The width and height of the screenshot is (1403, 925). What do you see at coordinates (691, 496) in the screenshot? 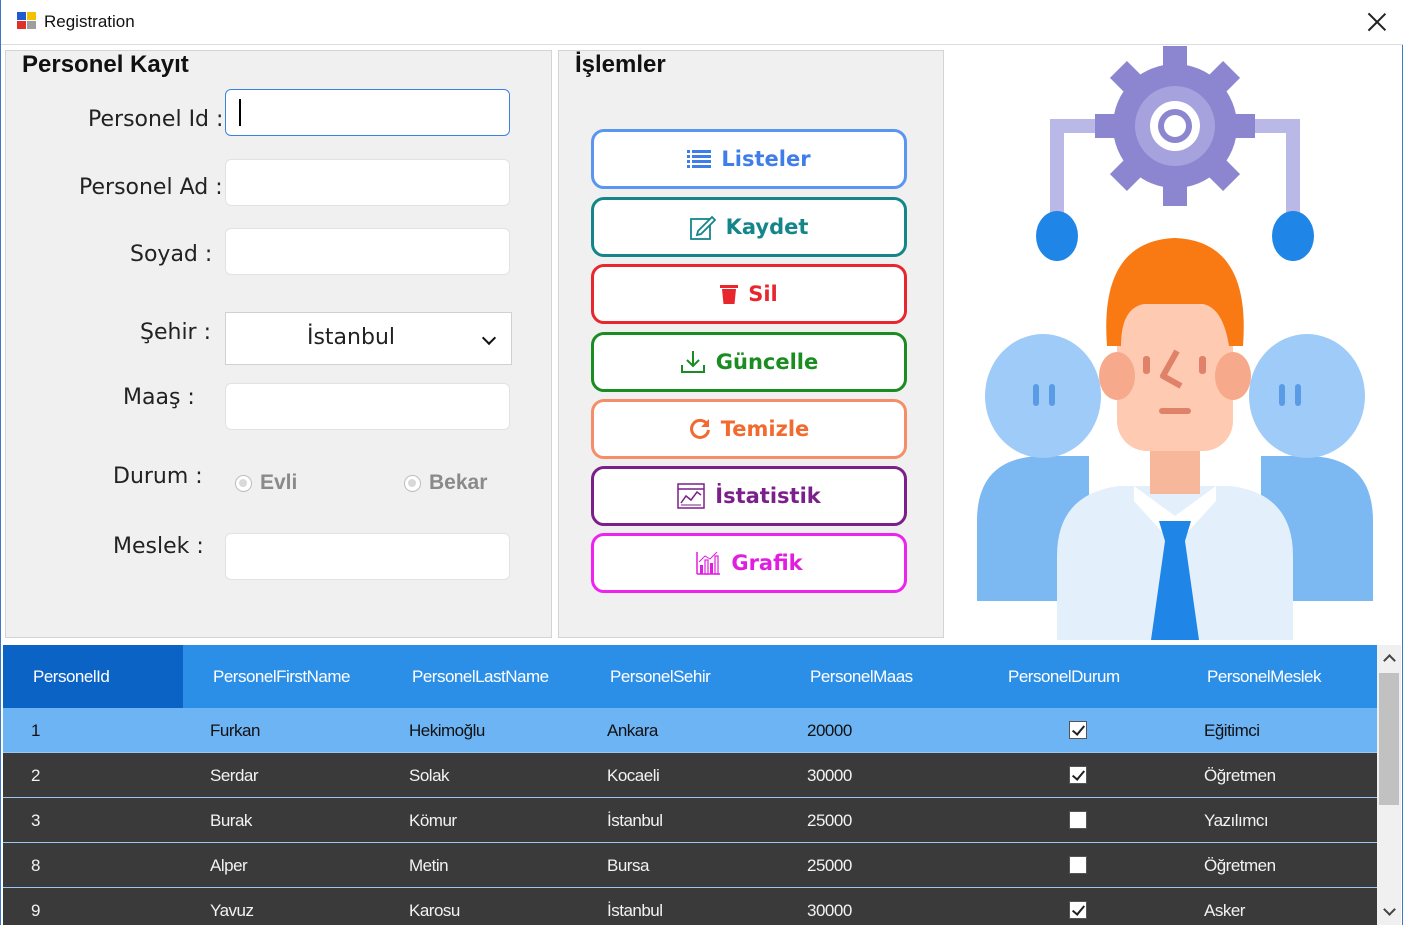
I see `stats-icon` at bounding box center [691, 496].